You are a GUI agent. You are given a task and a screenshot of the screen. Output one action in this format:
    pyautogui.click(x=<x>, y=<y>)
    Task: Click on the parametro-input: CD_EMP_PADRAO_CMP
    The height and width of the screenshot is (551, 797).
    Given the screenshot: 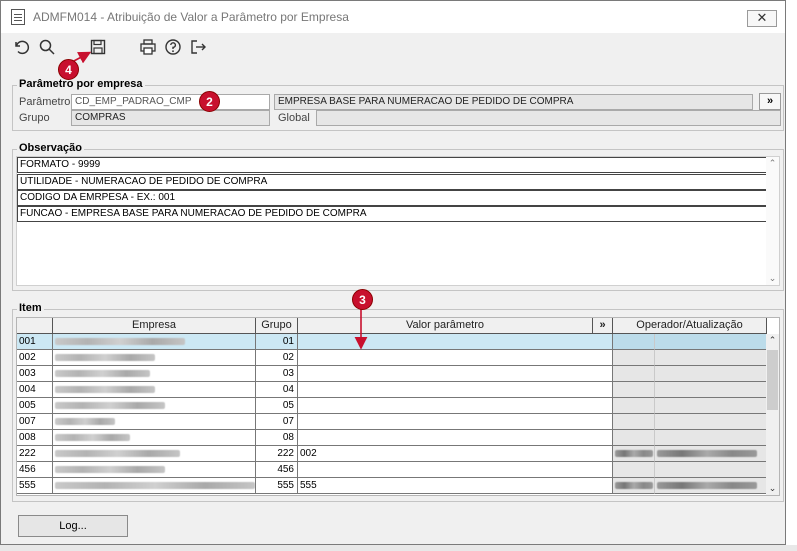 What is the action you would take?
    pyautogui.click(x=170, y=102)
    